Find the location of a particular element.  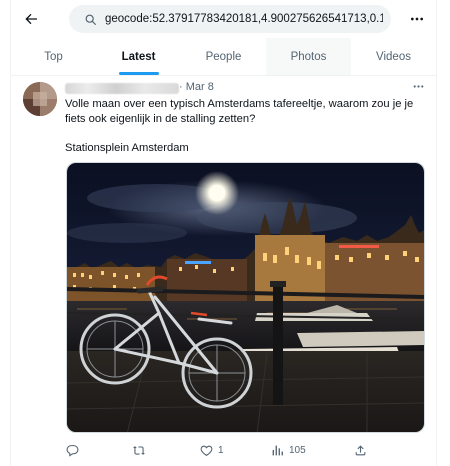

views-button: 105 is located at coordinates (288, 450).